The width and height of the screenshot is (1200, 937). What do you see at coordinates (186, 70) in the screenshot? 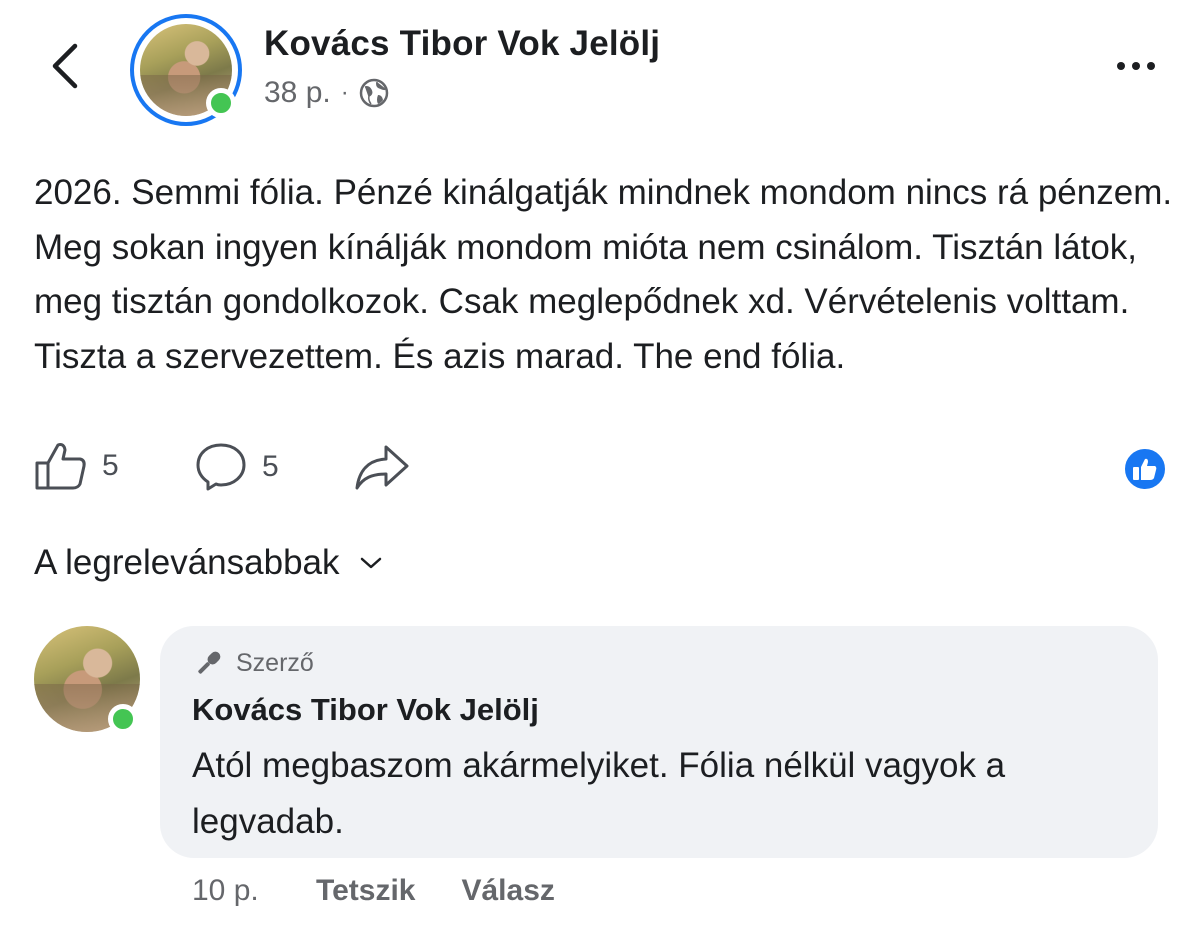
I see `author-avatar` at bounding box center [186, 70].